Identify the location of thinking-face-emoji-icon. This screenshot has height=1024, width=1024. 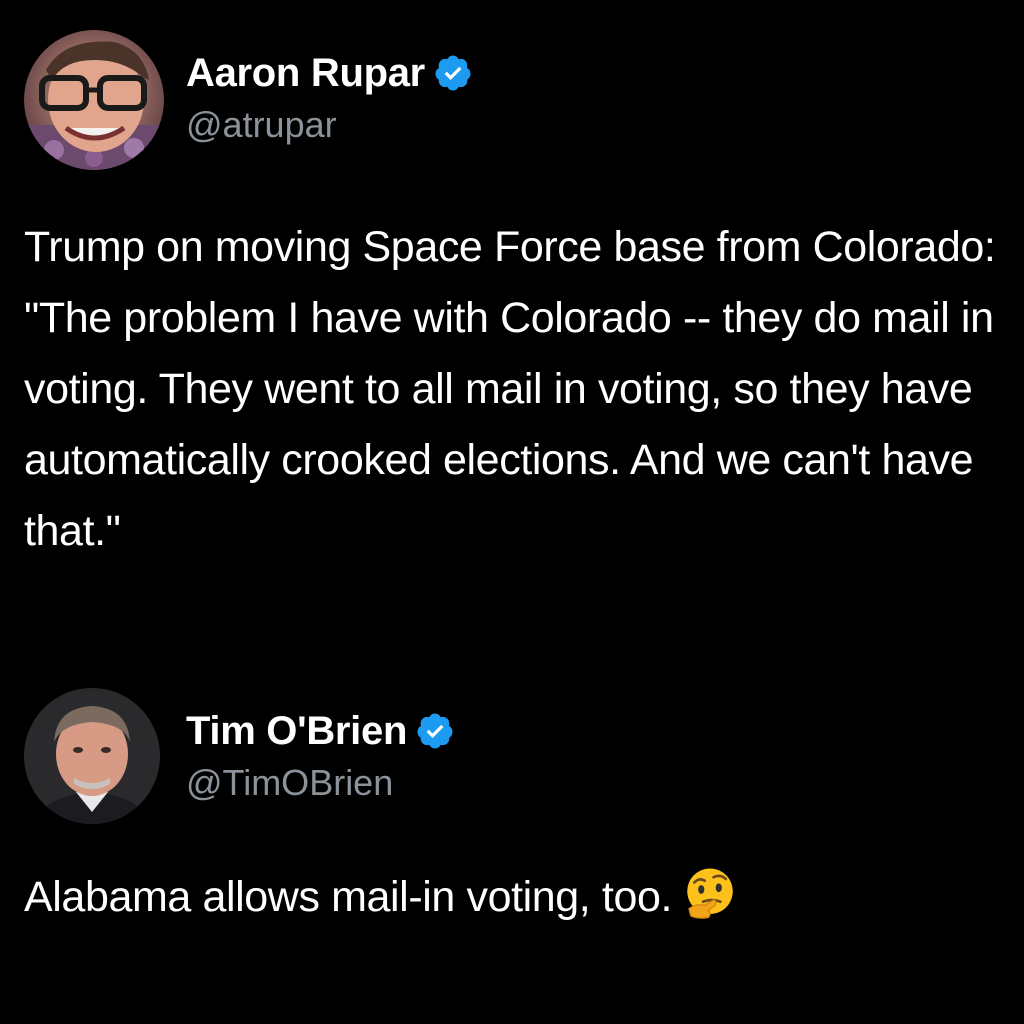
(710, 893).